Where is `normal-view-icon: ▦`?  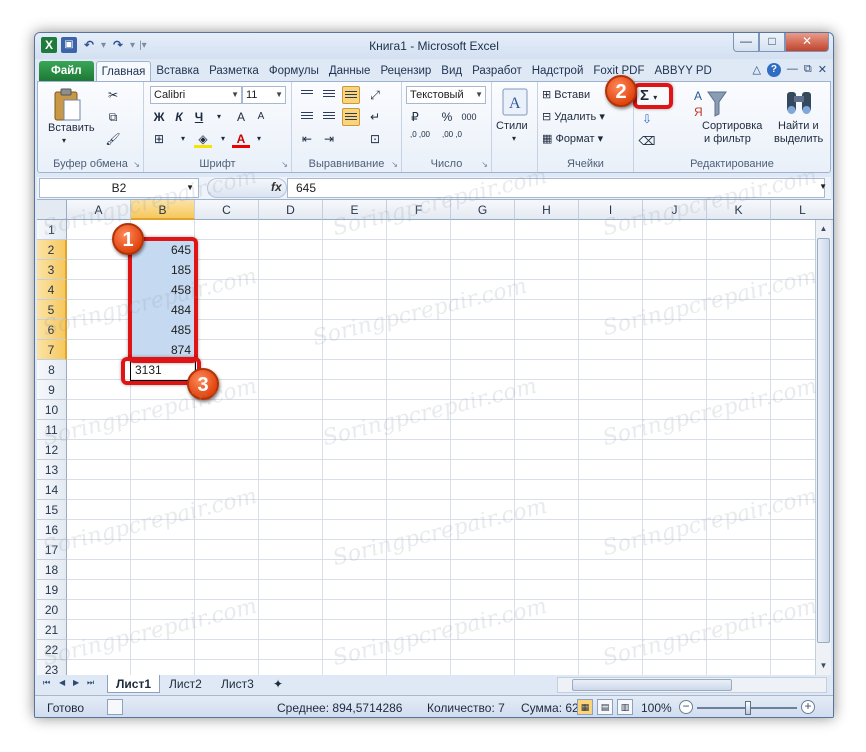
normal-view-icon: ▦ is located at coordinates (585, 707).